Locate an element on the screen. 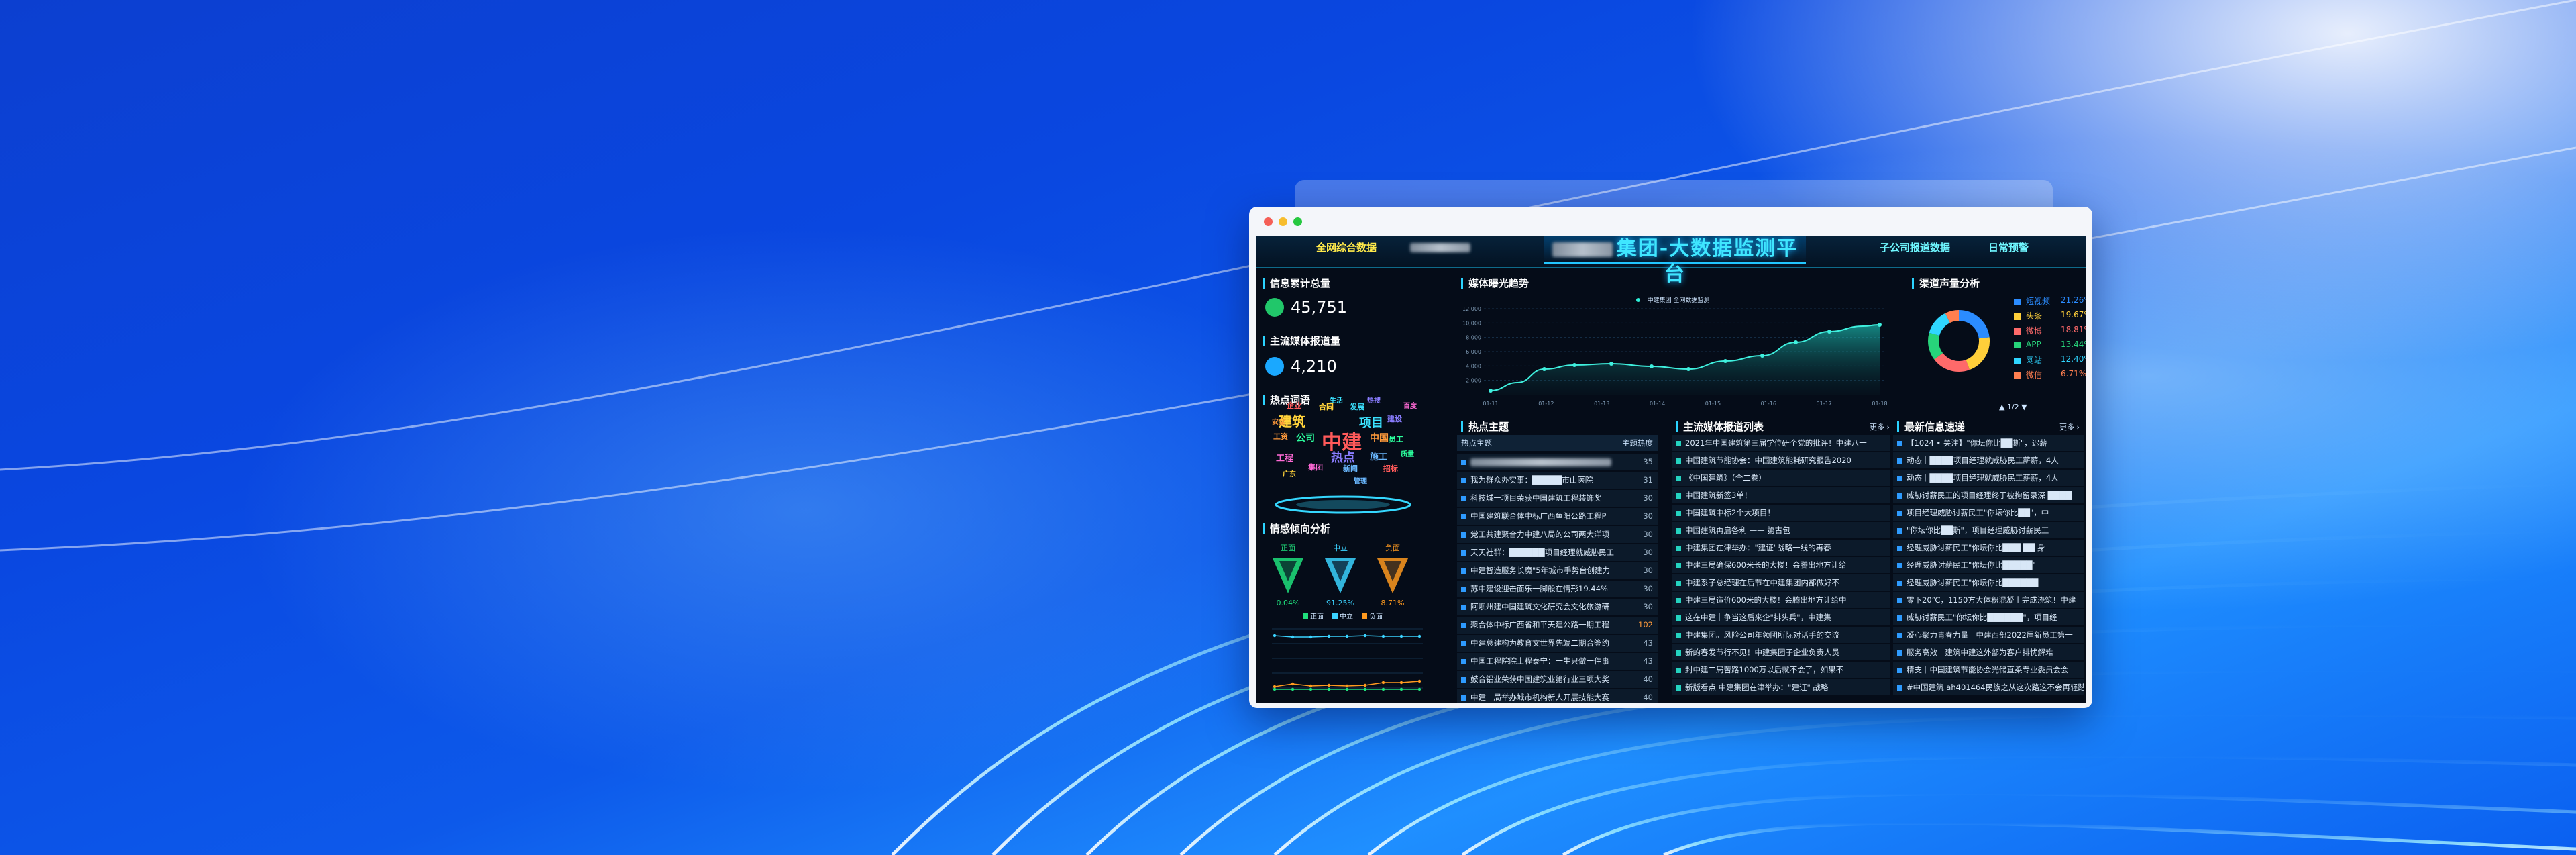 The height and width of the screenshot is (855, 2576). latest-news-text: 【1024 • 关注】"你坛你比██斯"，迟薪 is located at coordinates (1977, 443).